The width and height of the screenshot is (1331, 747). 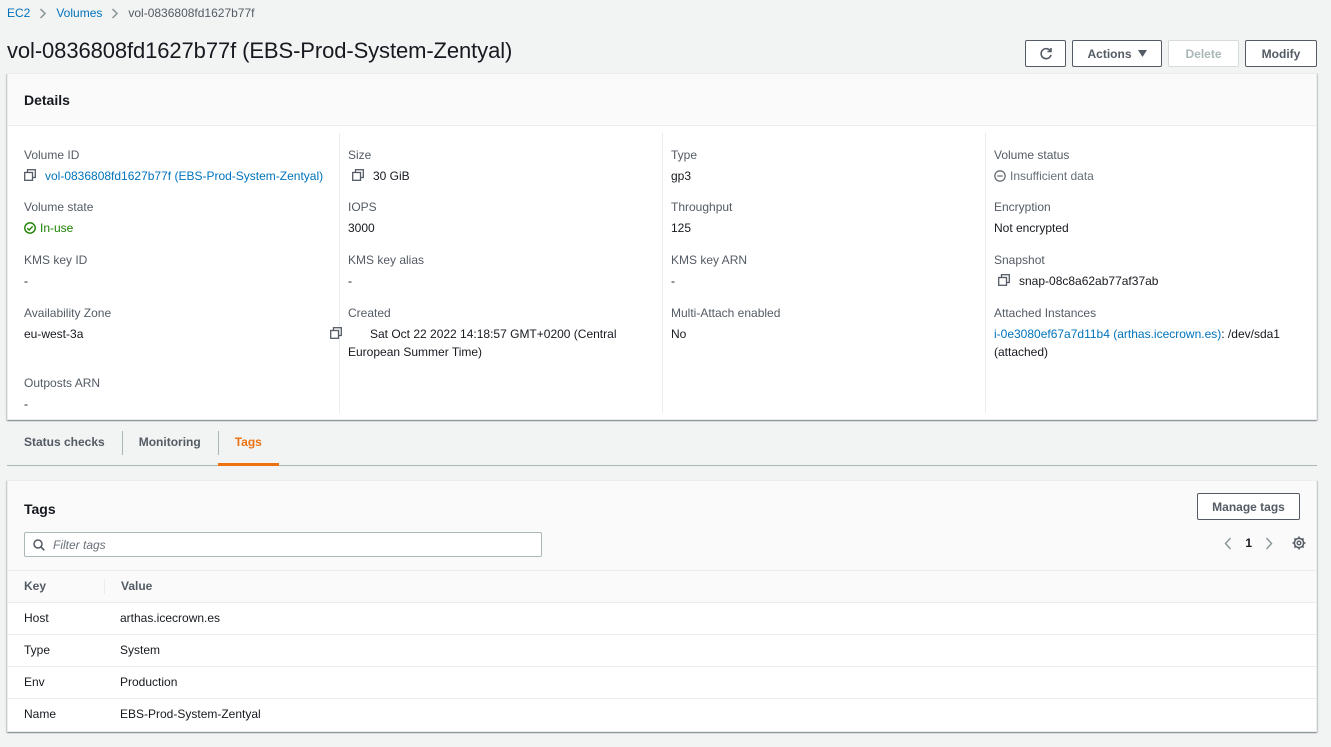 What do you see at coordinates (1031, 228) in the screenshot?
I see `encryption-value: Not encrypted` at bounding box center [1031, 228].